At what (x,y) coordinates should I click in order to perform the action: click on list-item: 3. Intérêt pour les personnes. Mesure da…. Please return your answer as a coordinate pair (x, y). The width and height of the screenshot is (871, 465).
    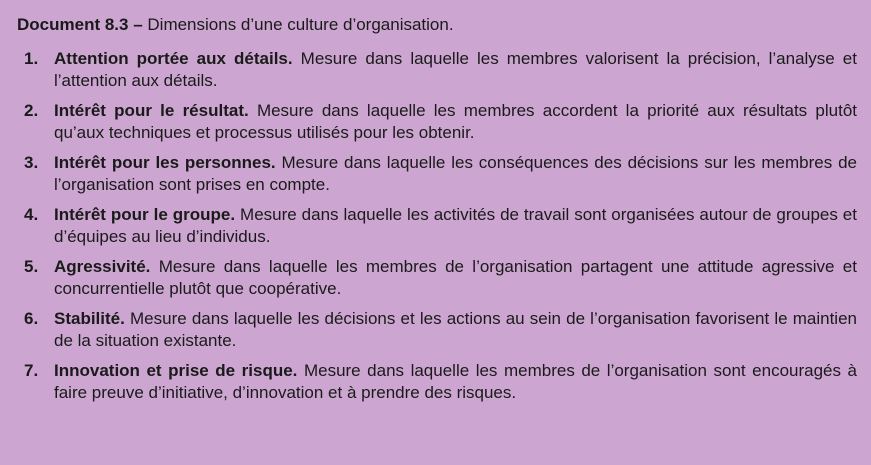
    Looking at the image, I should click on (435, 174).